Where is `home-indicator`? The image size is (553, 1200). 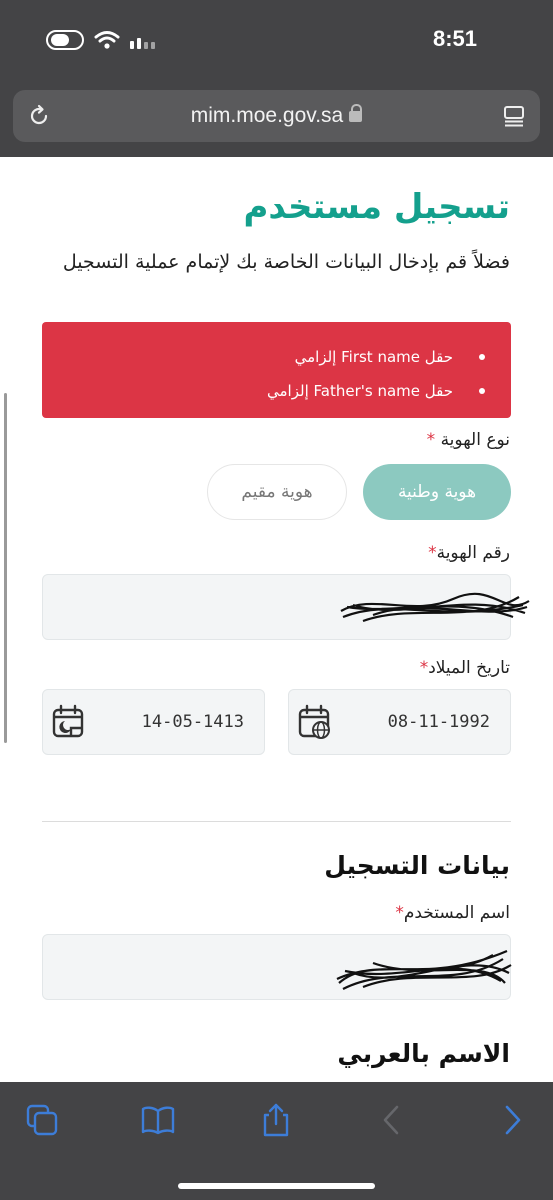
home-indicator is located at coordinates (276, 1186).